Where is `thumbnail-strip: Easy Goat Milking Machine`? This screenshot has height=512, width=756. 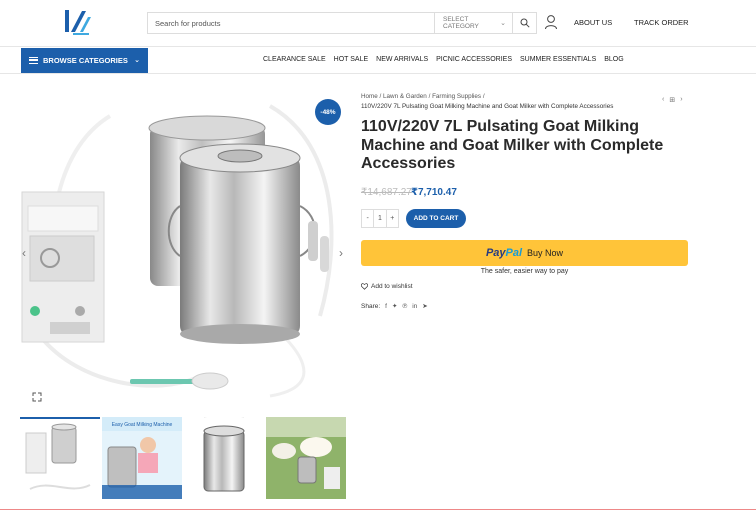
thumbnail-strip: Easy Goat Milking Machine is located at coordinates (183, 458).